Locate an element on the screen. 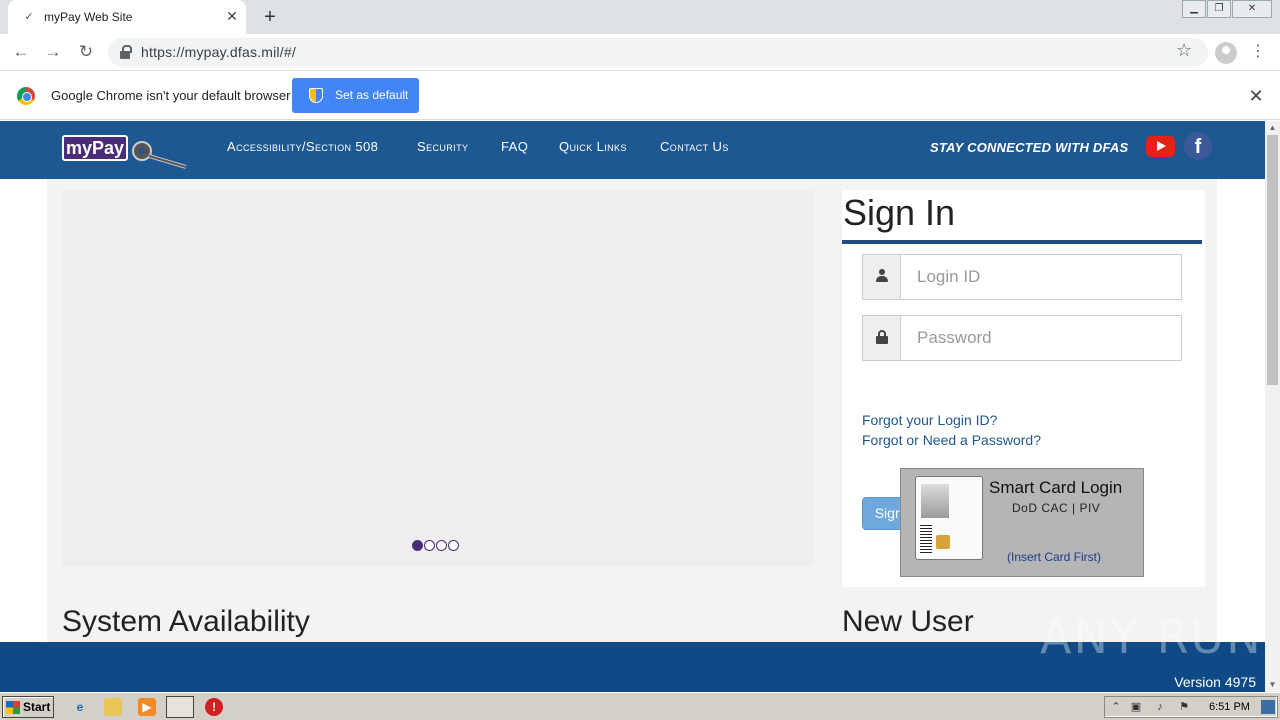 The height and width of the screenshot is (720, 1280). version-text: Version 4975 is located at coordinates (1215, 682).